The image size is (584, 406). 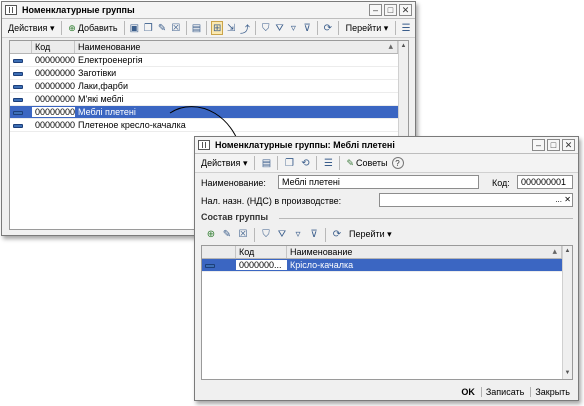 What do you see at coordinates (305, 163) in the screenshot?
I see `reread-icon: ⟲` at bounding box center [305, 163].